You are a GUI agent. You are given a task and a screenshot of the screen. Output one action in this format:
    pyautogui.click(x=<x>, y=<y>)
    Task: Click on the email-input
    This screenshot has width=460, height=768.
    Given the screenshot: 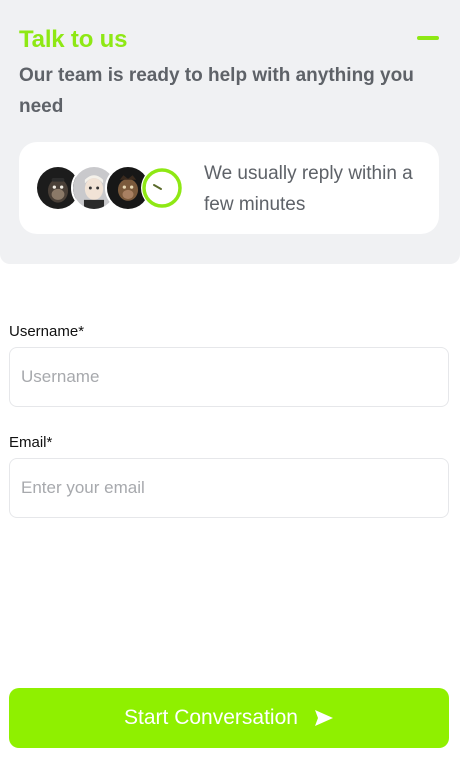 What is the action you would take?
    pyautogui.click(x=229, y=488)
    